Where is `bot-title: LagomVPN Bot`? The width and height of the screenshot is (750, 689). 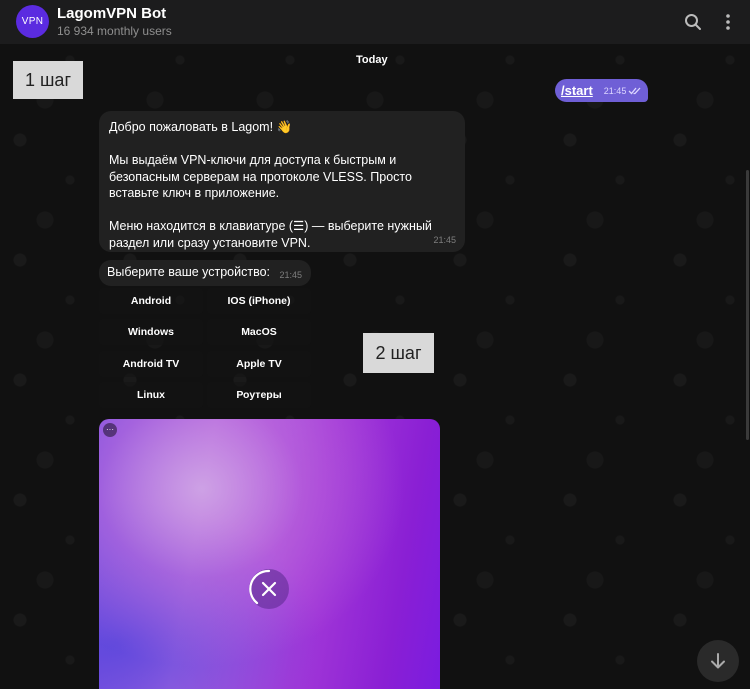
bot-title: LagomVPN Bot is located at coordinates (112, 13).